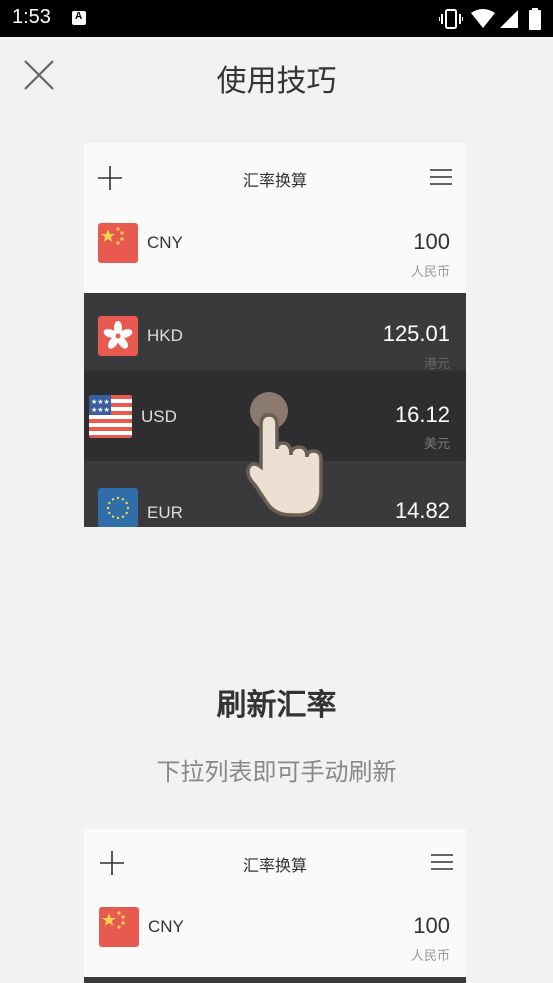 Image resolution: width=553 pixels, height=983 pixels. I want to click on currency-name: 港元, so click(436, 364).